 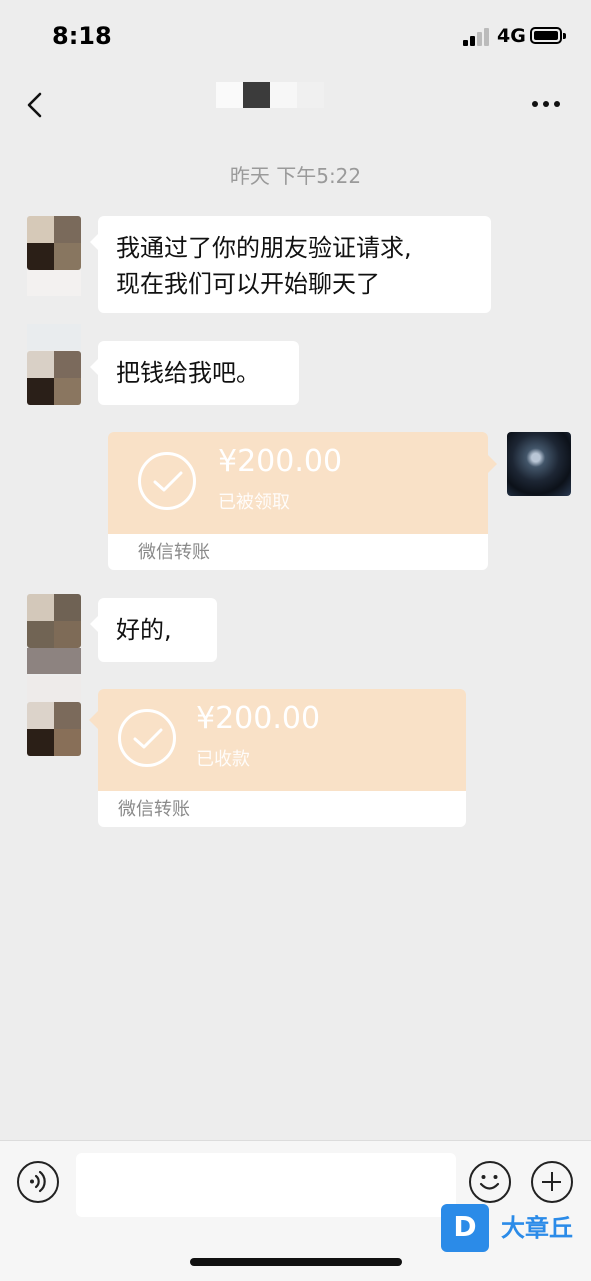 What do you see at coordinates (264, 248) in the screenshot?
I see `message-text: 我通过了你的朋友验证请求,` at bounding box center [264, 248].